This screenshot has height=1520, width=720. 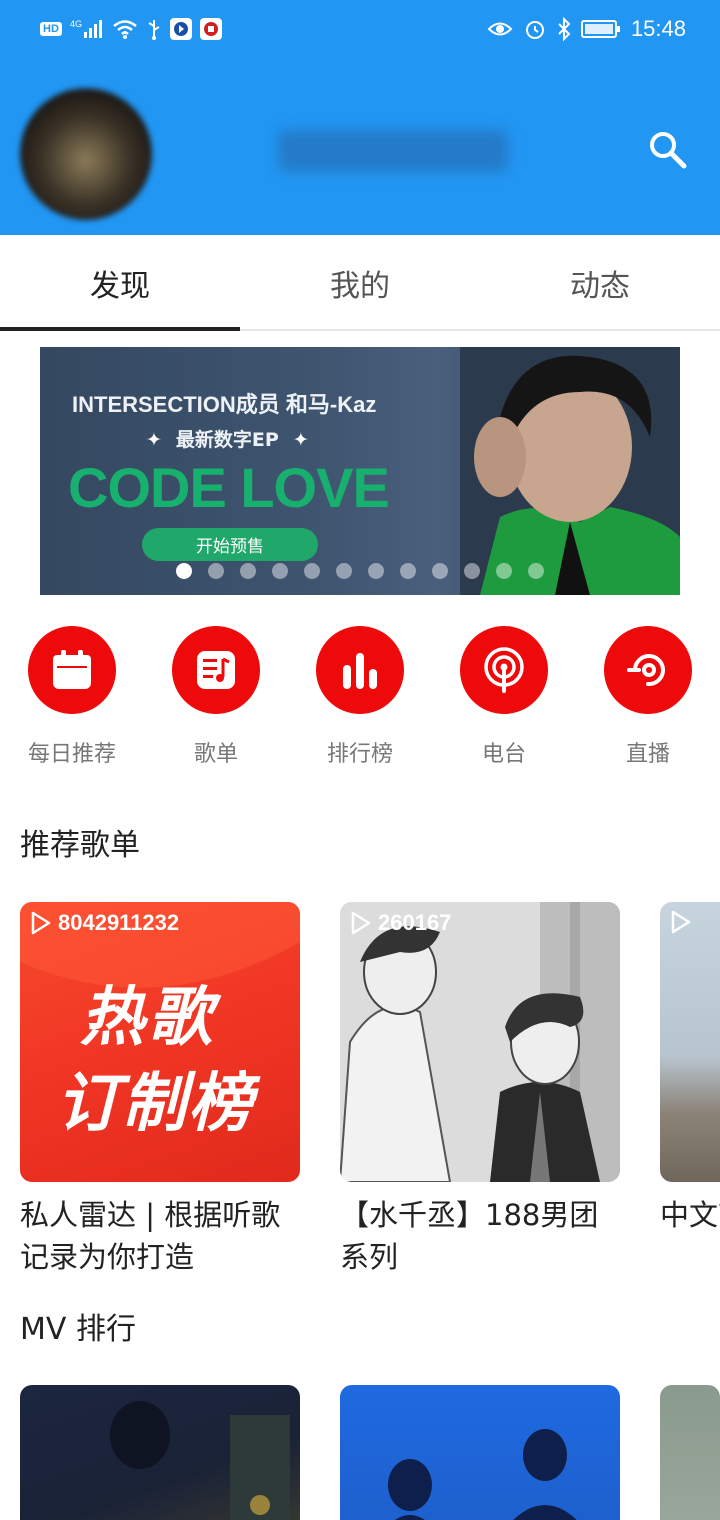 I want to click on playlist-card: 260167 【水千丞】188男团系列, so click(x=480, y=1090).